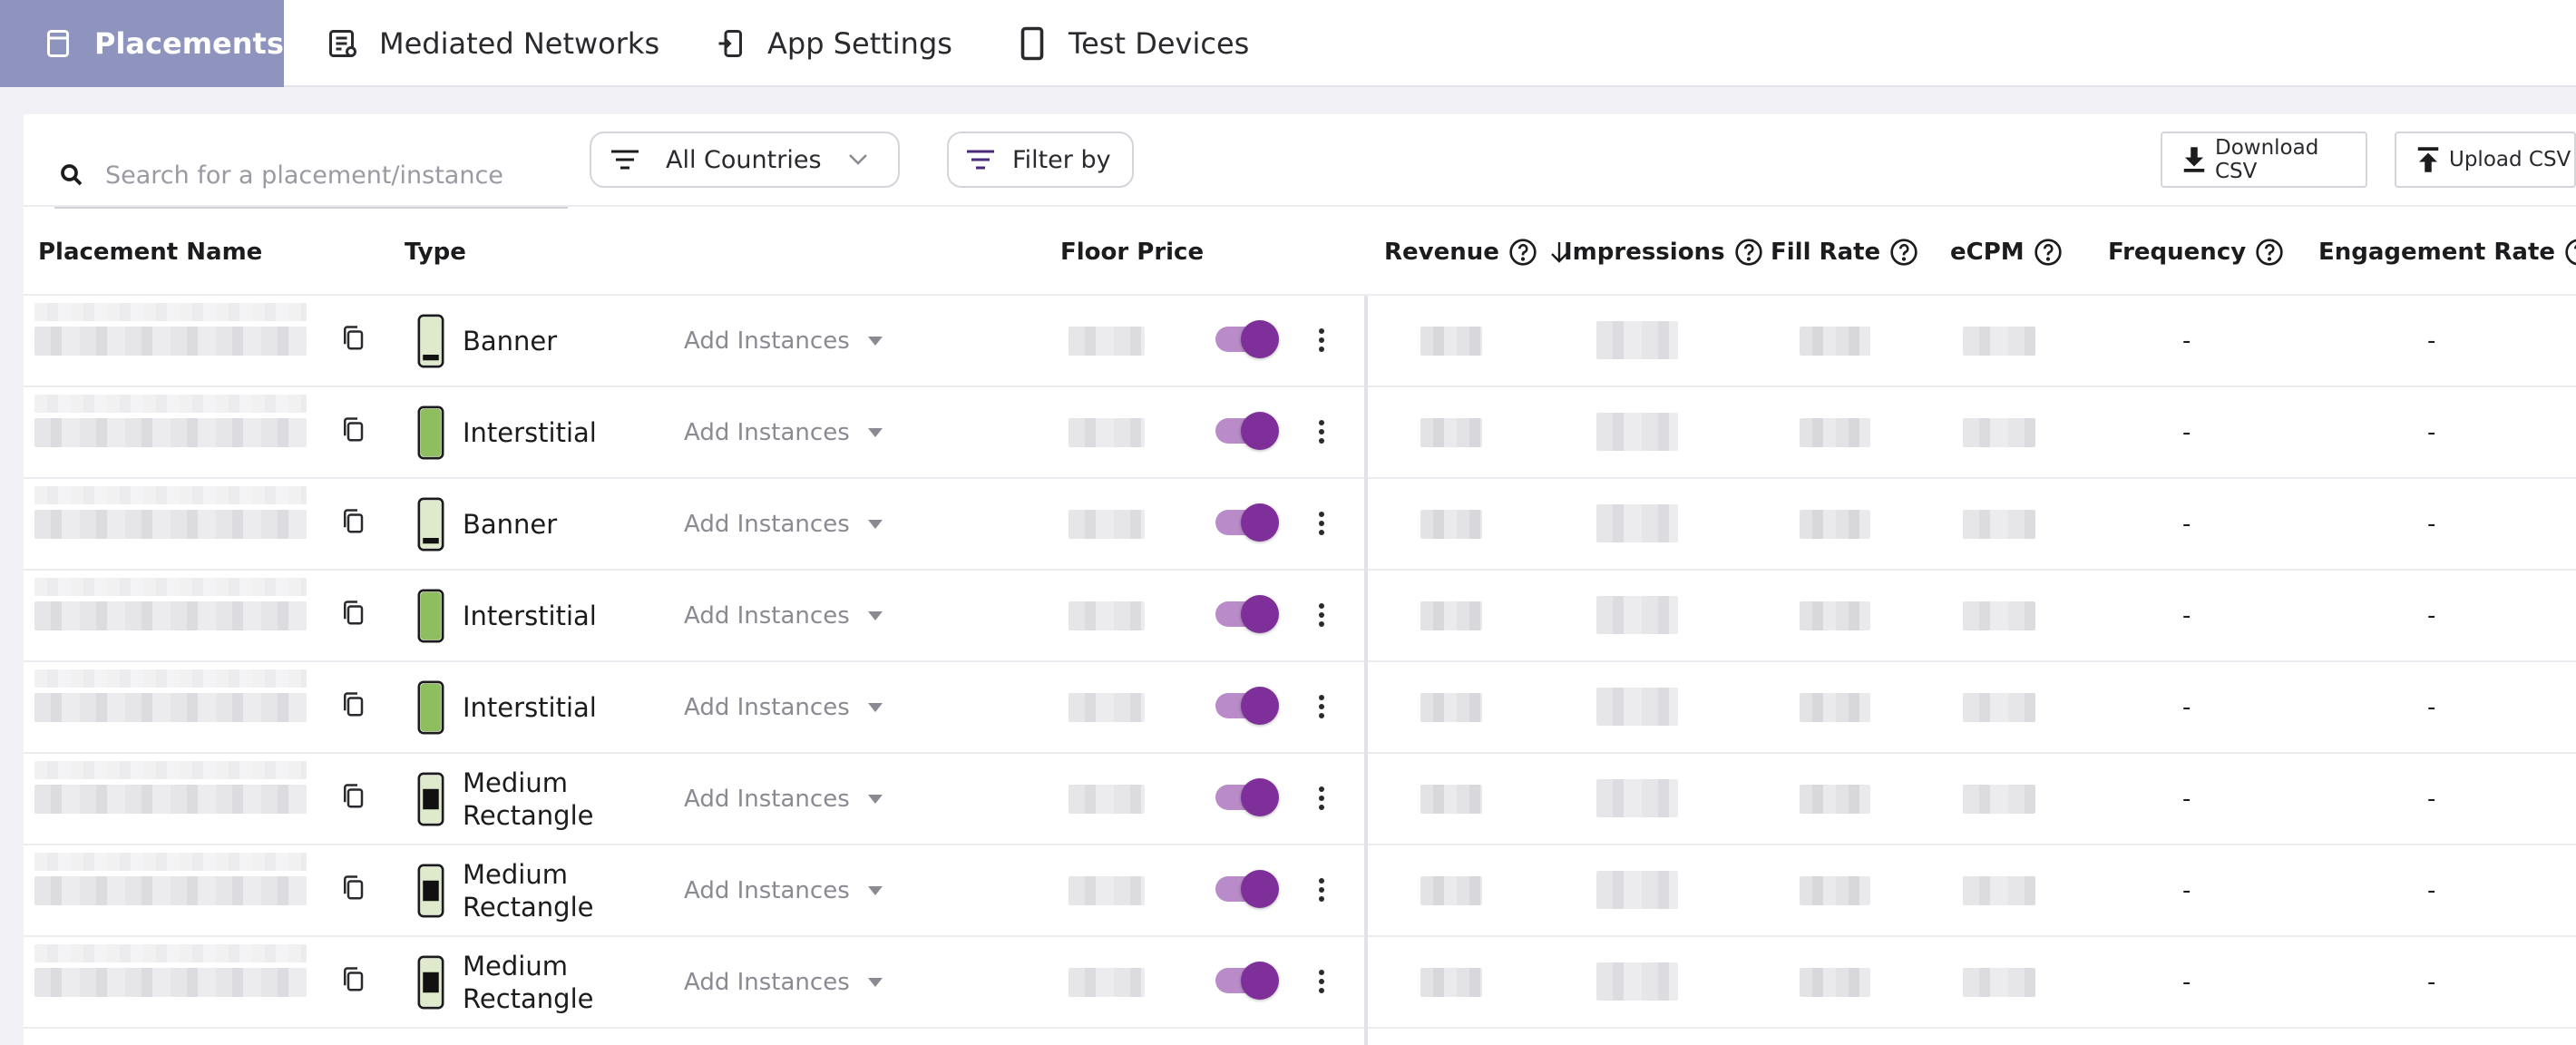 This screenshot has width=2576, height=1045. I want to click on tab-test-devices: Test Devices, so click(1131, 43).